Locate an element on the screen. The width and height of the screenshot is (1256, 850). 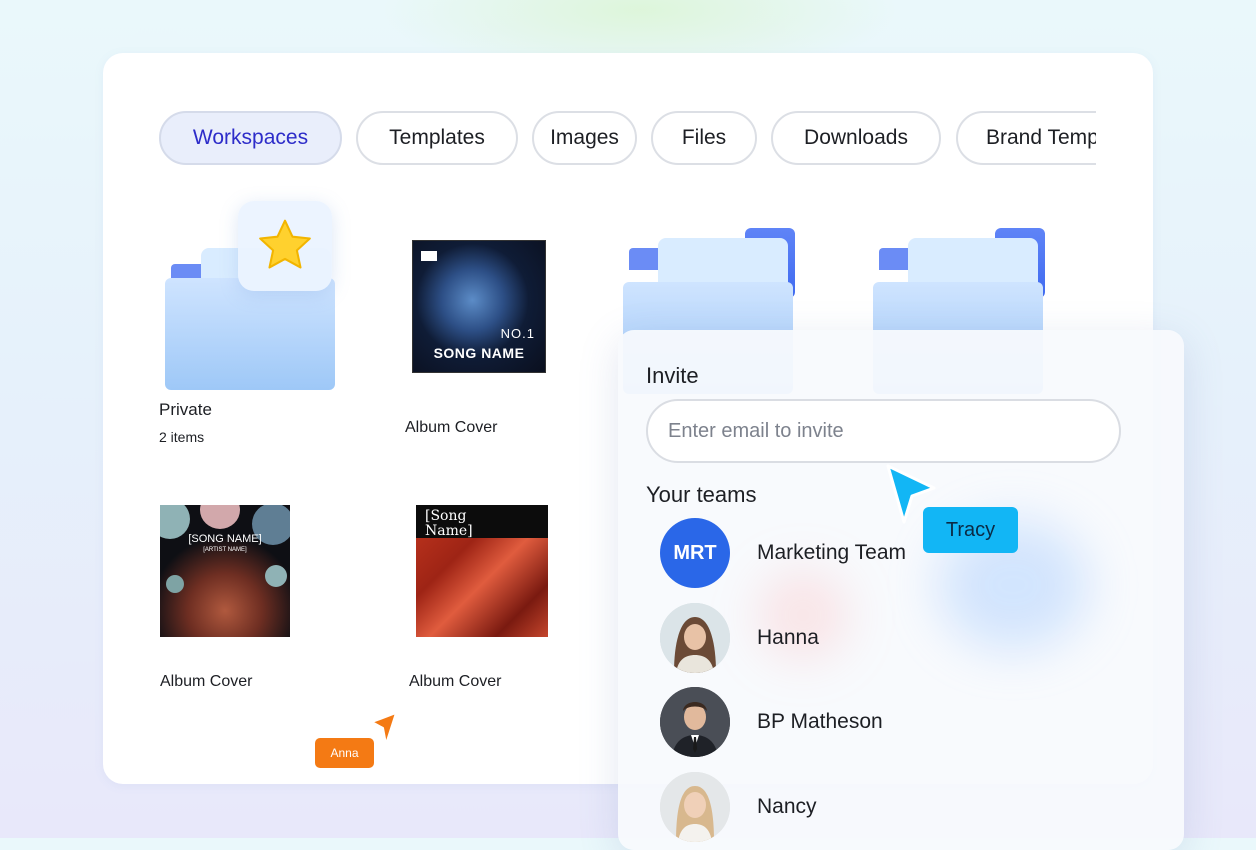
cover-art-text: [Song Name] is located at coordinates (449, 523).